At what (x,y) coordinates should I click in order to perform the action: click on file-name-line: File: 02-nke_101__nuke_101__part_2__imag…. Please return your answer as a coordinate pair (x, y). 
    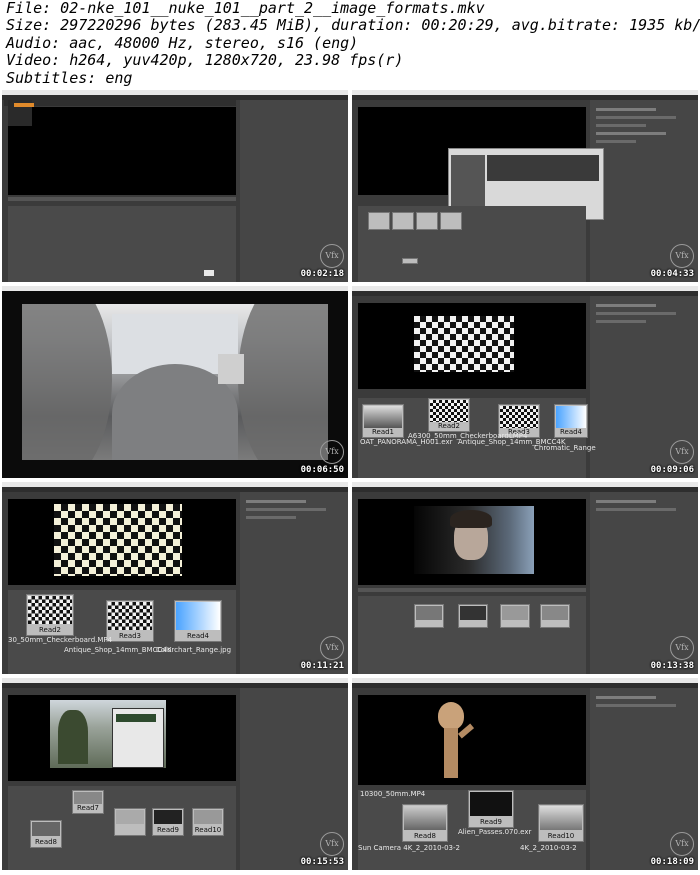
    Looking at the image, I should click on (245, 8).